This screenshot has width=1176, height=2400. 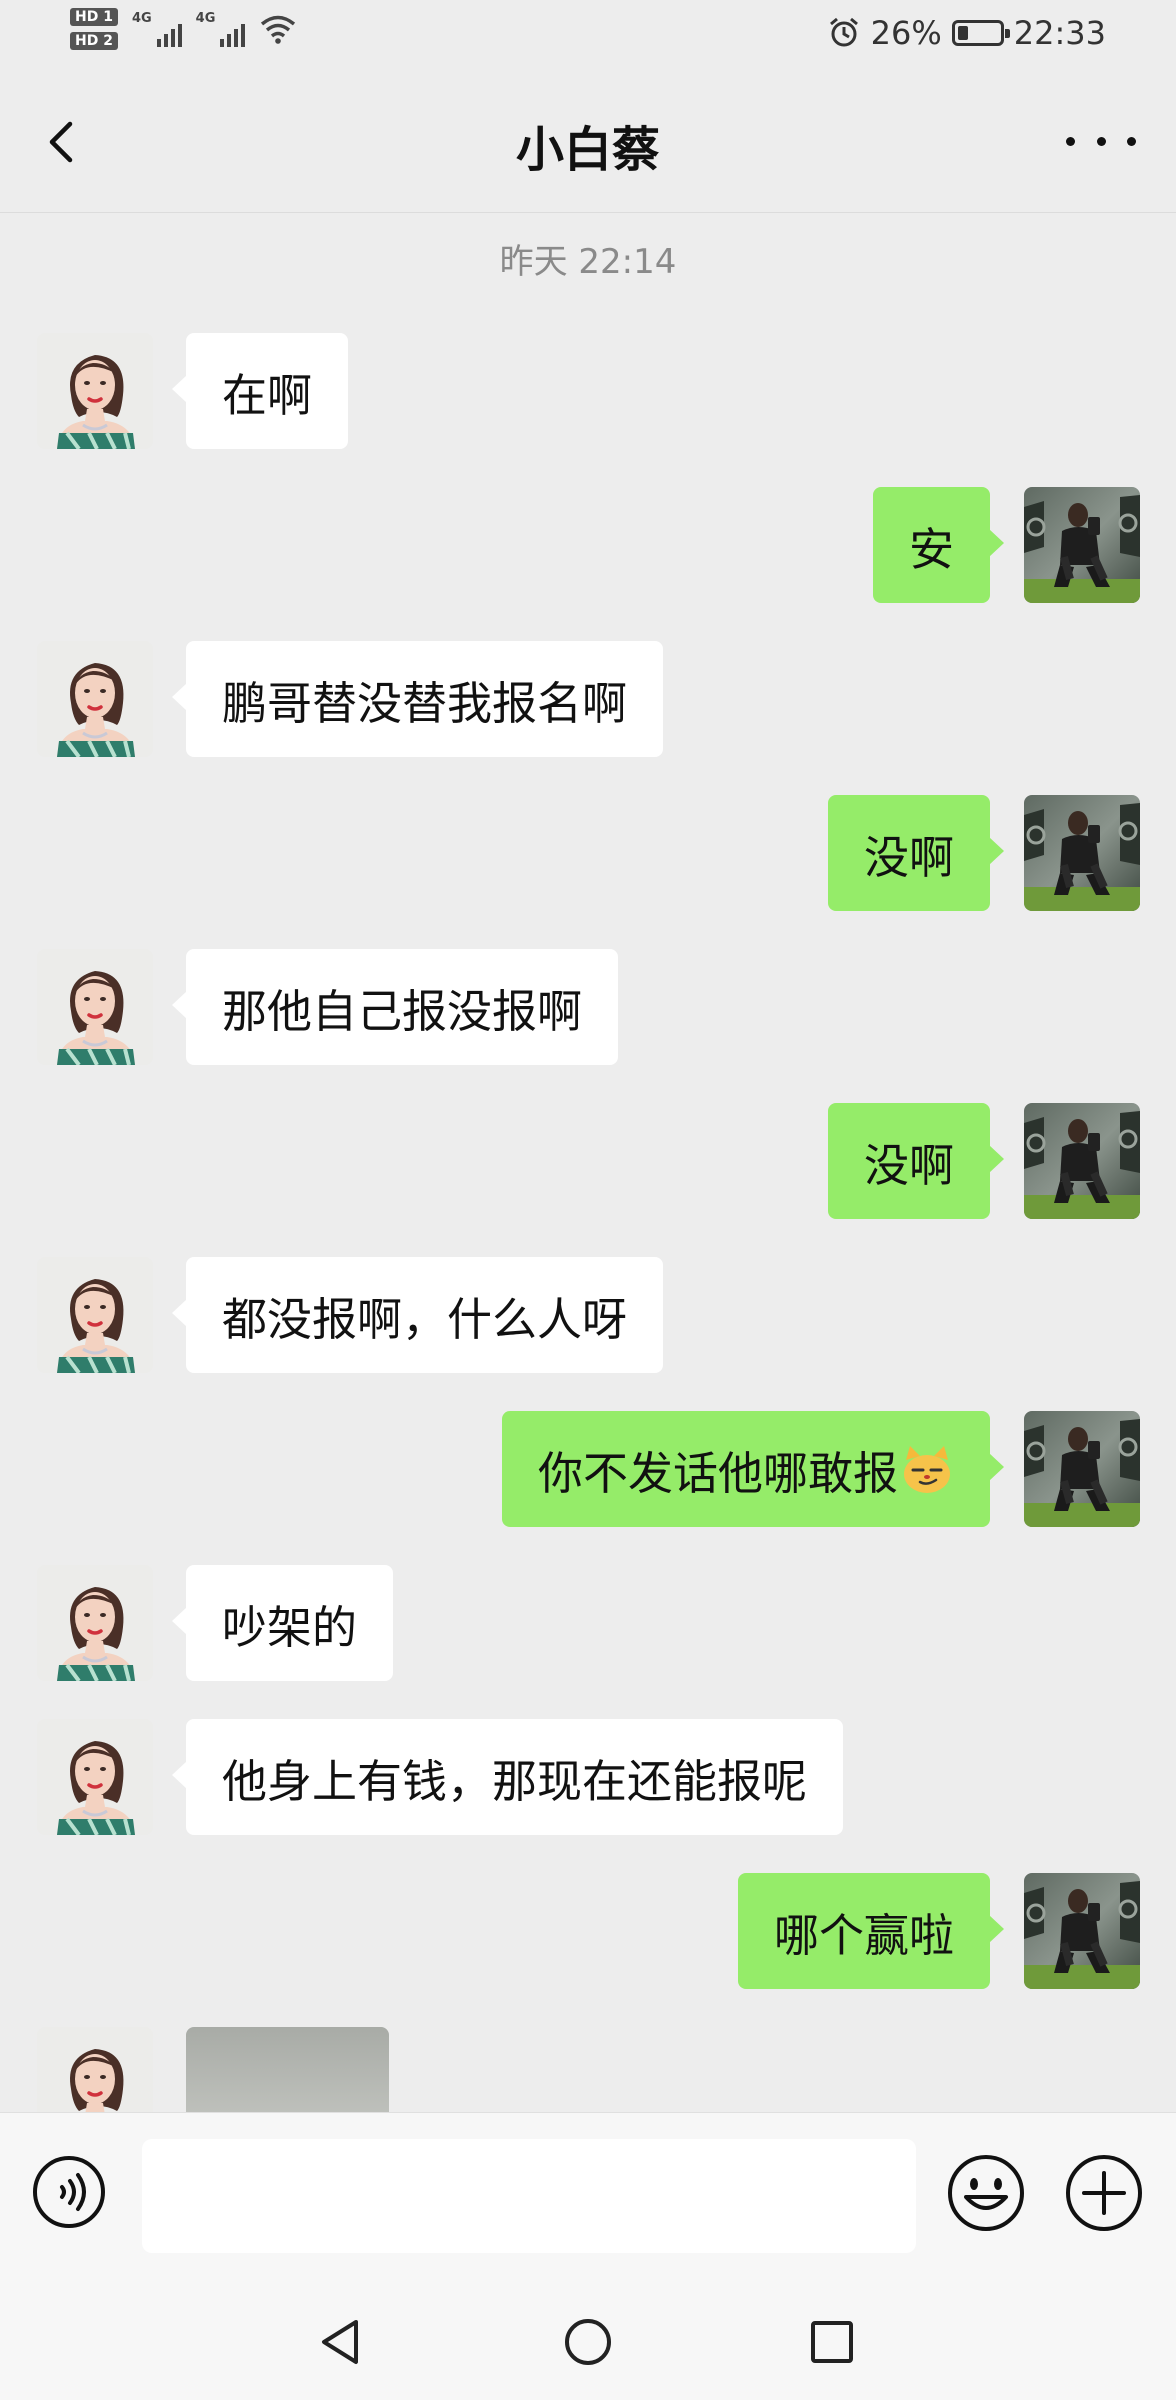 I want to click on incoming-message-bubble: 在啊, so click(x=260, y=391).